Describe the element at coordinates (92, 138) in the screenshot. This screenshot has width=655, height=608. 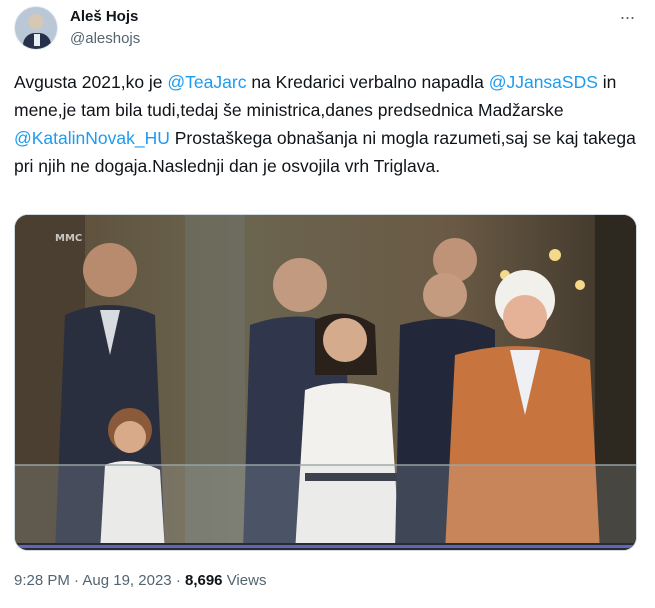
I see `mention-link: @KatalinNovak_HU` at that location.